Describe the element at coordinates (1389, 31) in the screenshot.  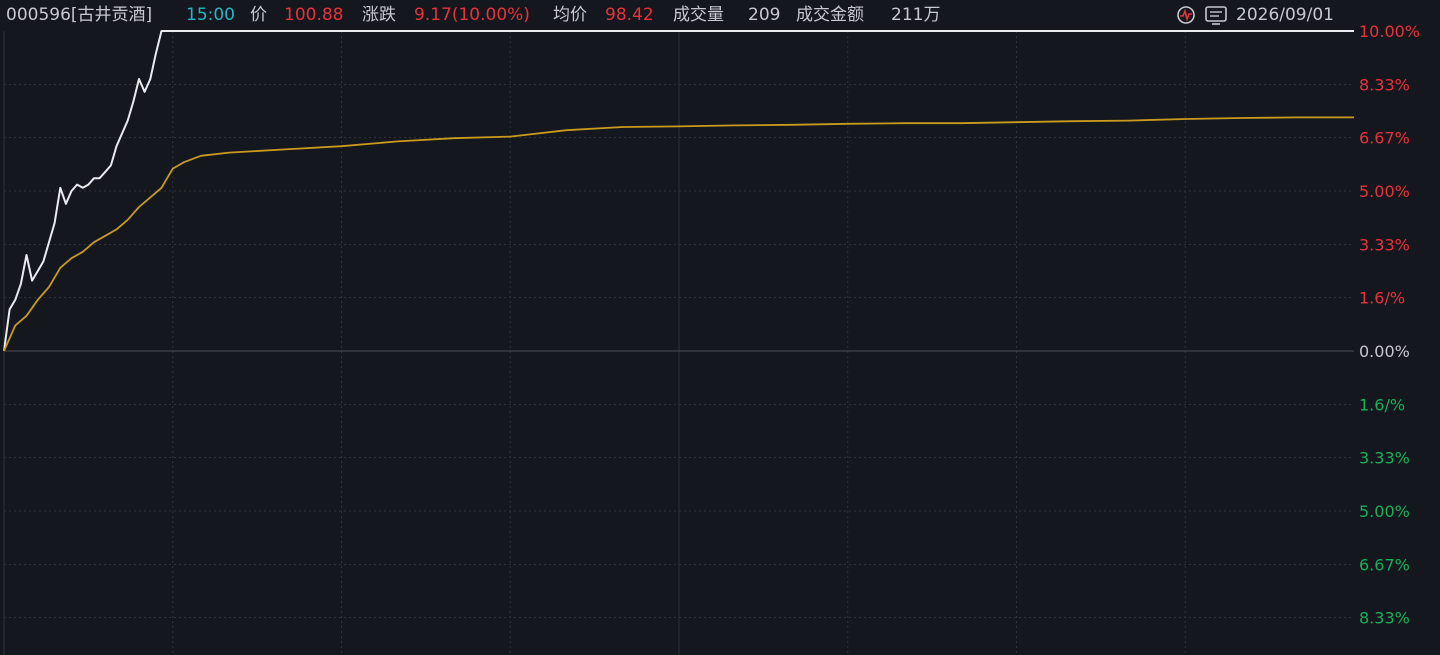
I see `y-tick-label: 10.00%` at that location.